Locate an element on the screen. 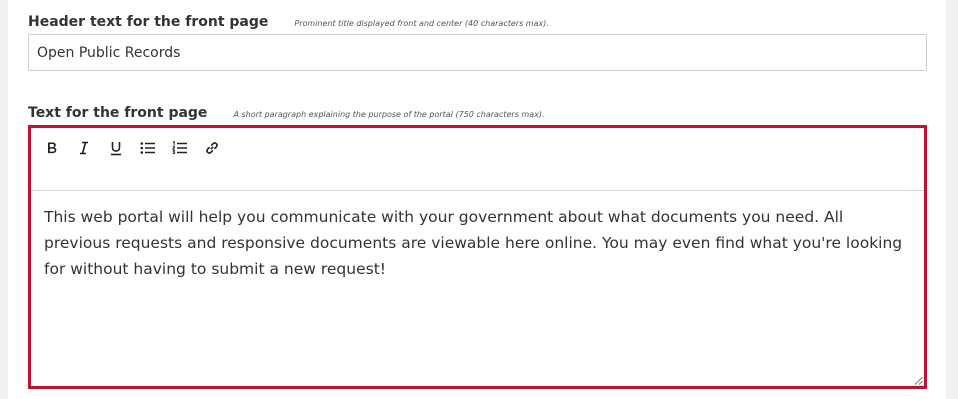  header-text-input is located at coordinates (477, 52).